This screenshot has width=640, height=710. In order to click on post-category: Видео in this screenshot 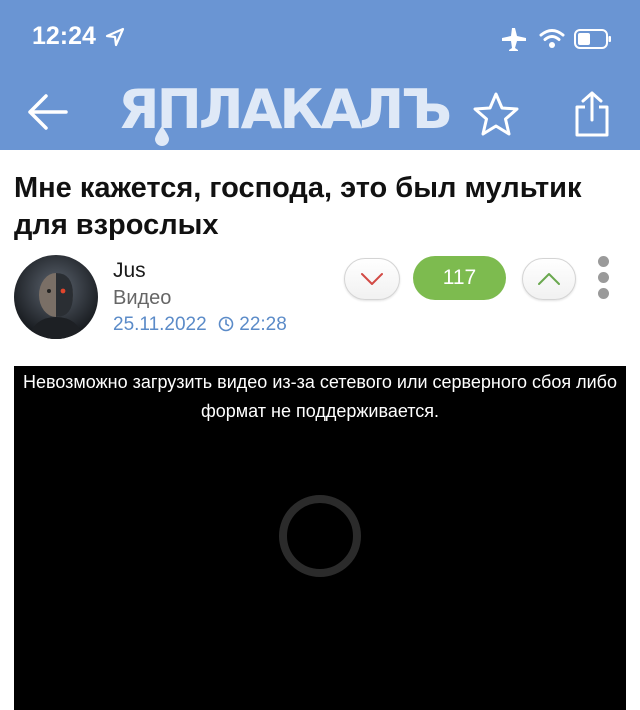, I will do `click(142, 298)`.